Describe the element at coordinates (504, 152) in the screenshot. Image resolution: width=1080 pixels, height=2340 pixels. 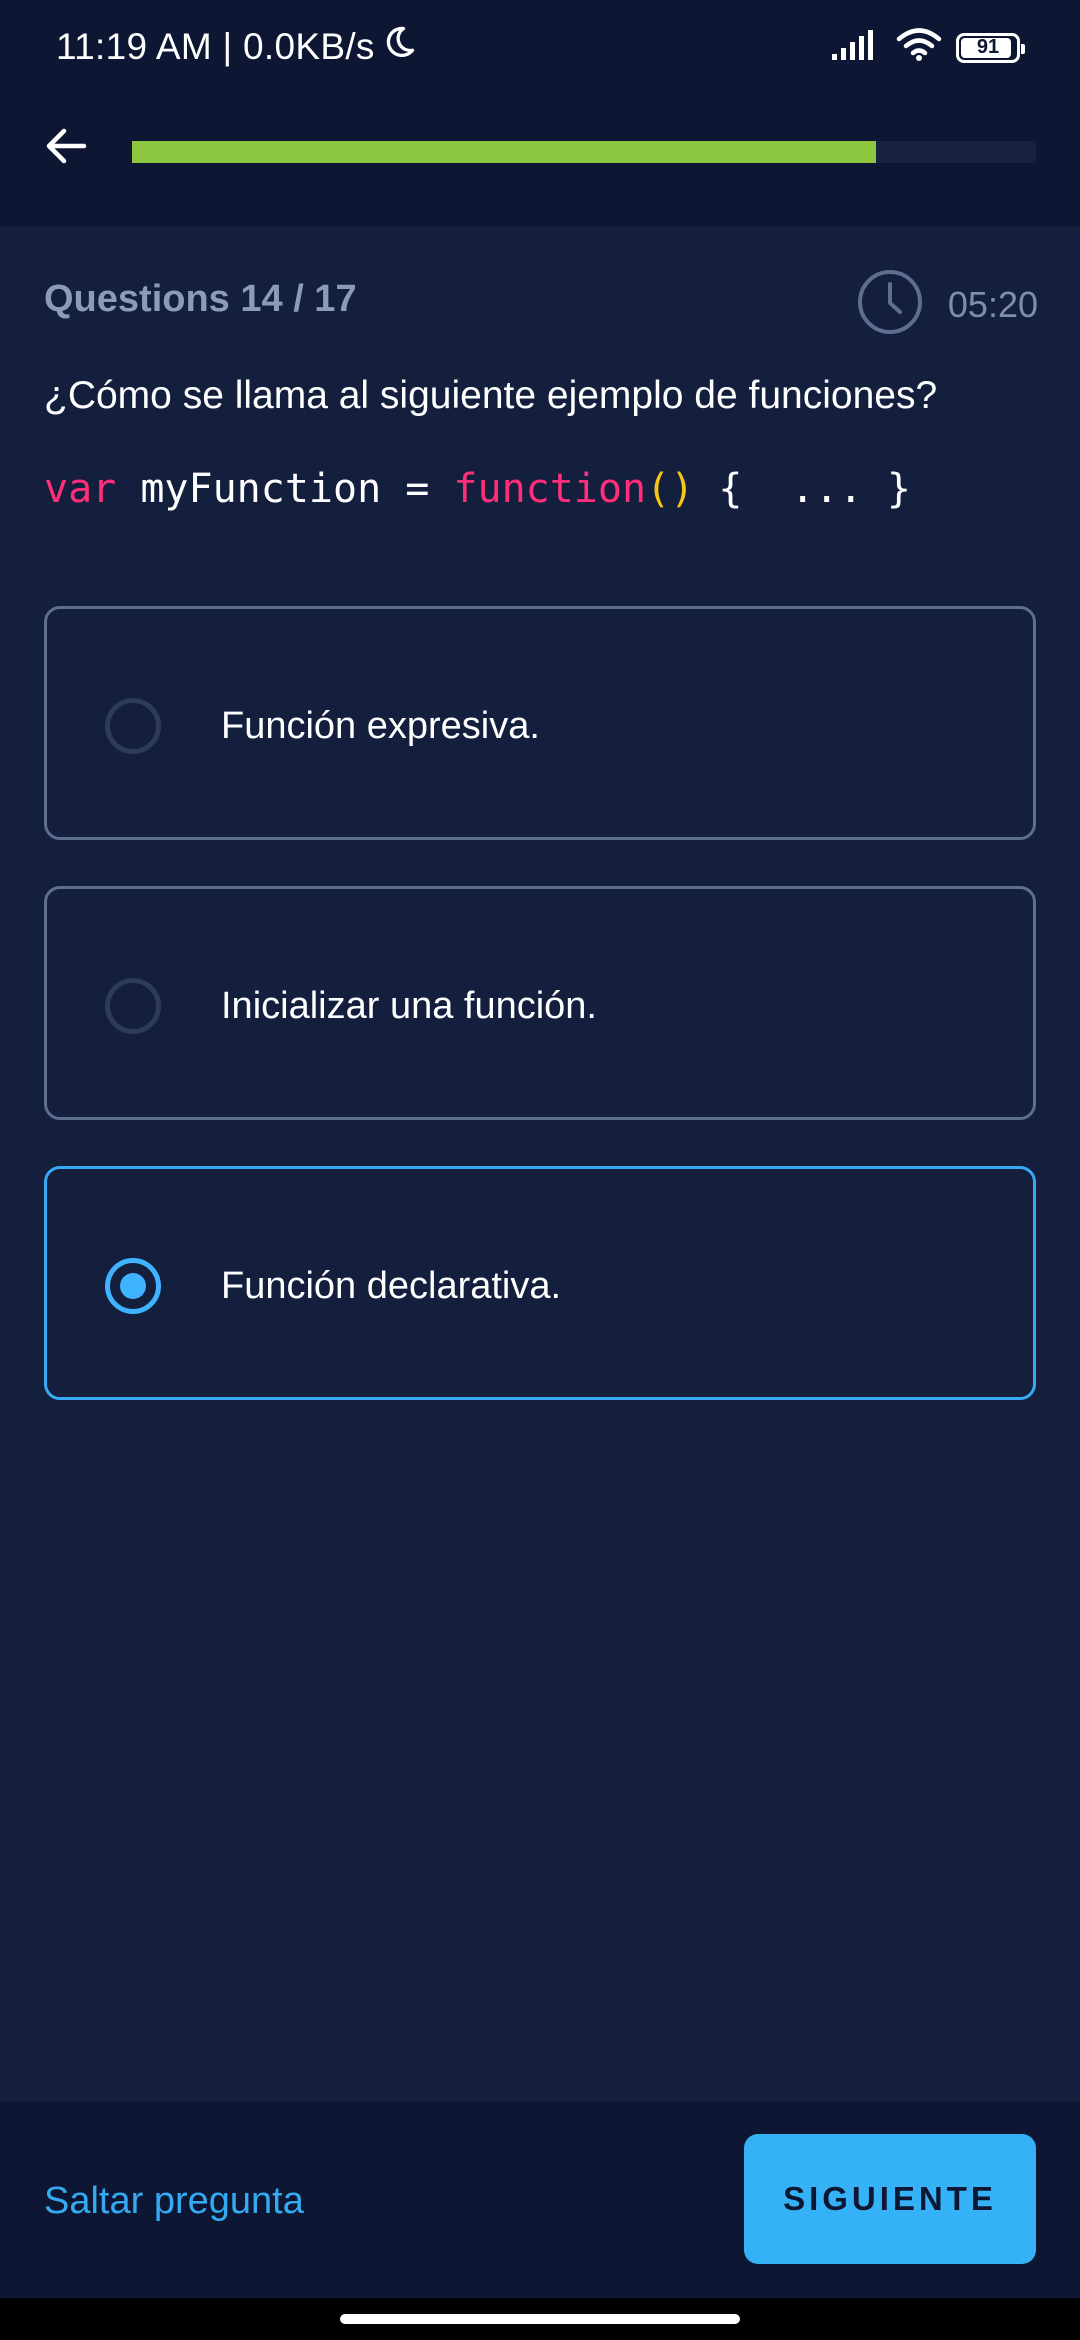
I see `quiz-progress-fill` at that location.